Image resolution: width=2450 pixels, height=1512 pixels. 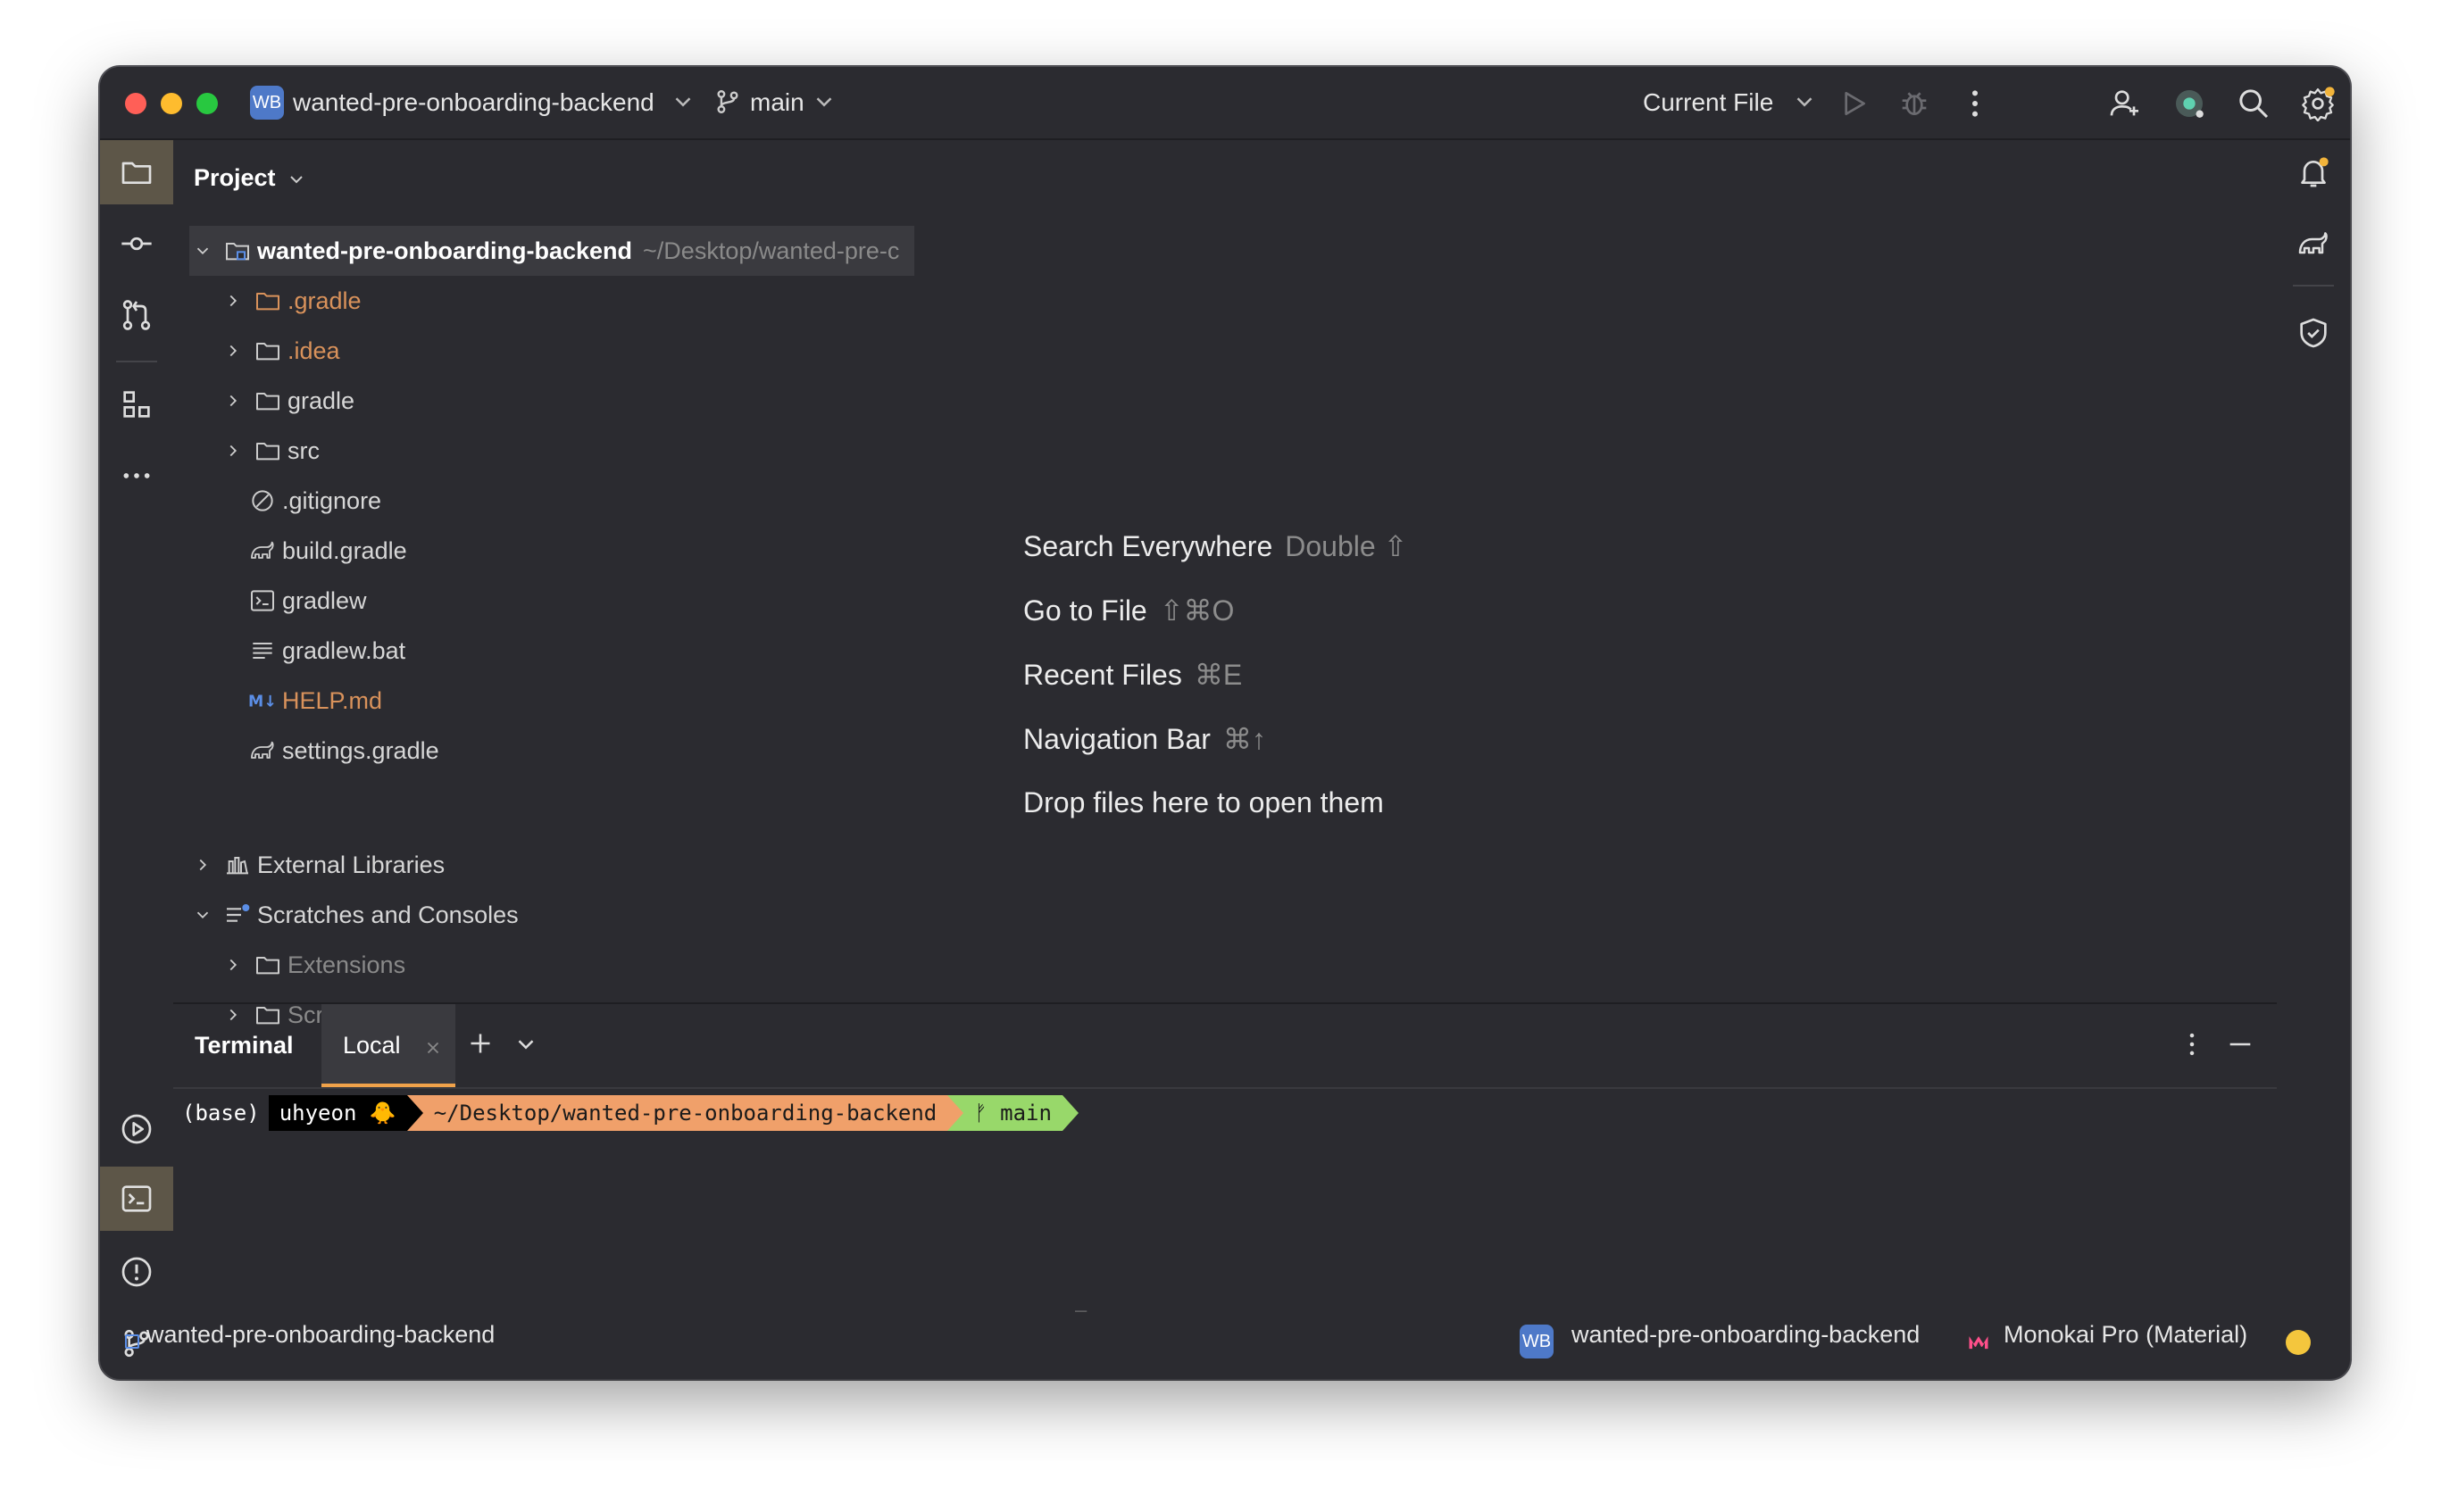 I want to click on more-horizontal-icon, so click(x=137, y=476).